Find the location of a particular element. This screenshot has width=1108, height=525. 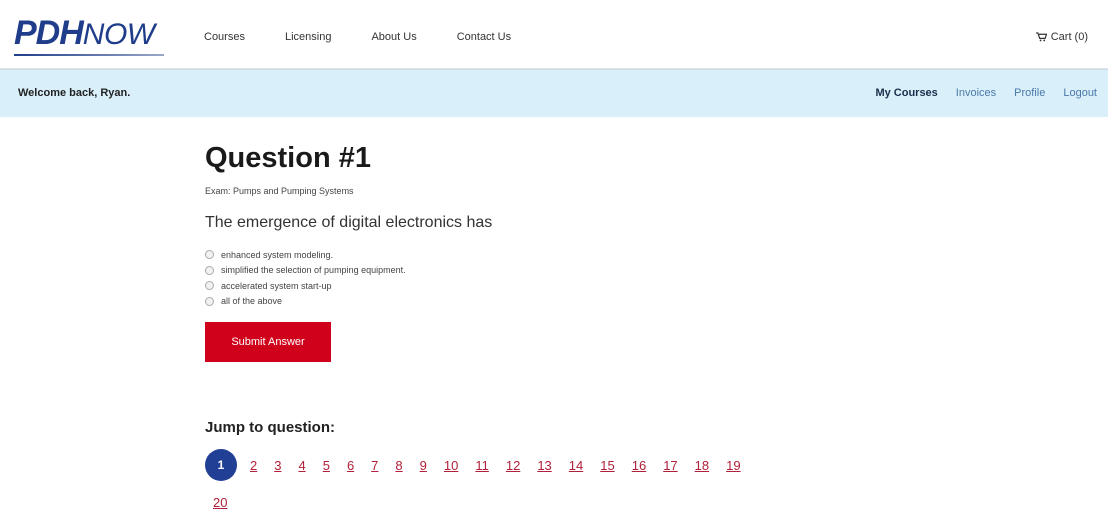

question-page-link: 14 is located at coordinates (576, 465).